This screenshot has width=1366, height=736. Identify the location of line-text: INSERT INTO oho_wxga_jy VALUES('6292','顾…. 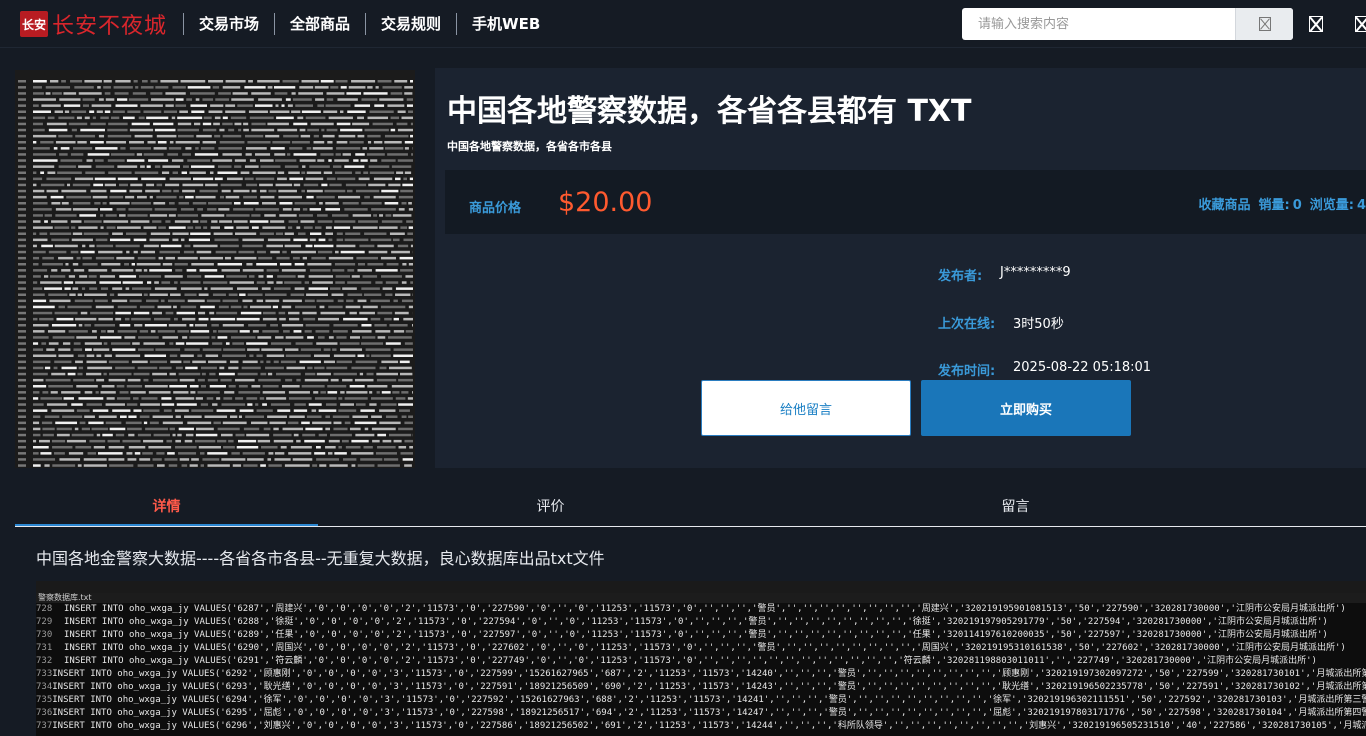
(709, 674).